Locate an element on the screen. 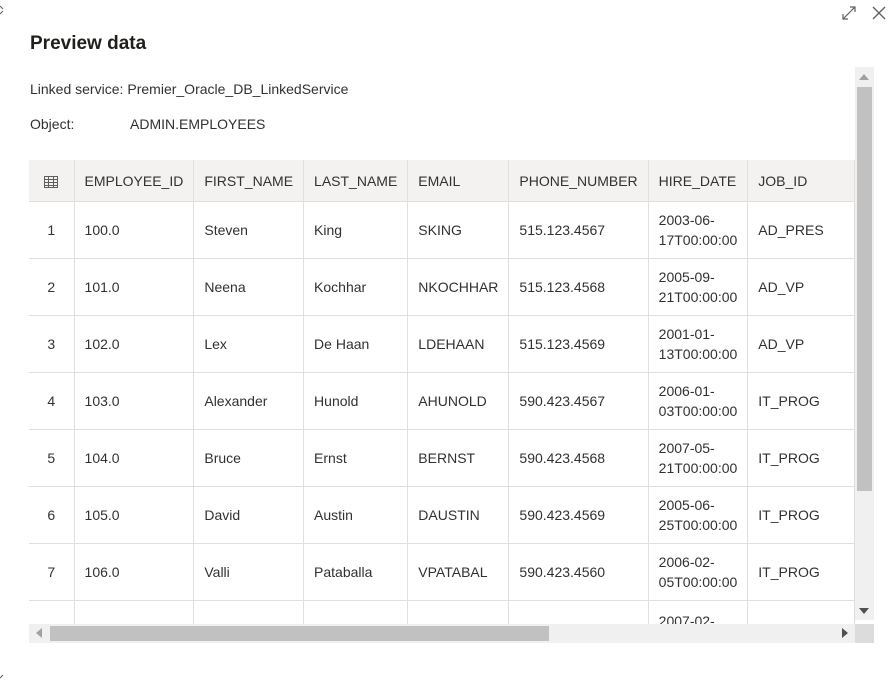 This screenshot has width=892, height=680. row-index: 6 is located at coordinates (52, 515).